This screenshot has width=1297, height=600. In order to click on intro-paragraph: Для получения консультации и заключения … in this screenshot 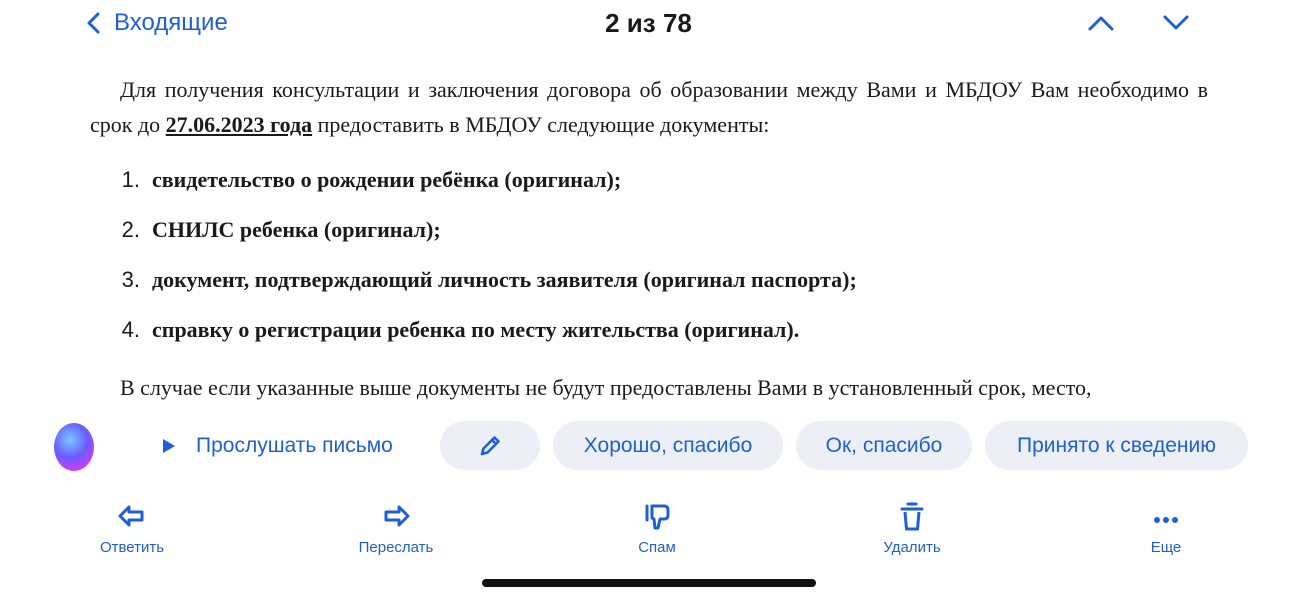, I will do `click(649, 107)`.